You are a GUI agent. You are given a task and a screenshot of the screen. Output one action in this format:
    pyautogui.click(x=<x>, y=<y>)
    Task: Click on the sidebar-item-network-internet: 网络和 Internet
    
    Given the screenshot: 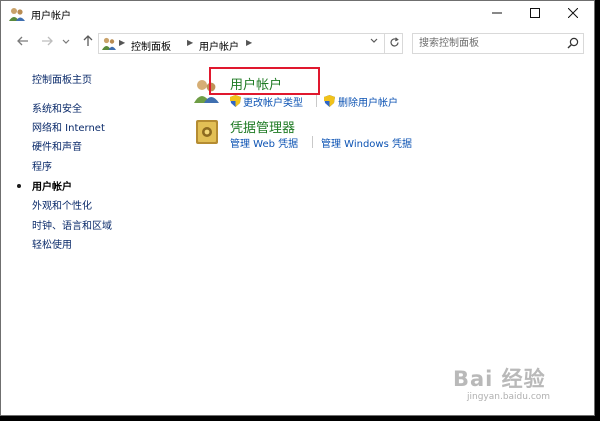 What is the action you would take?
    pyautogui.click(x=68, y=126)
    